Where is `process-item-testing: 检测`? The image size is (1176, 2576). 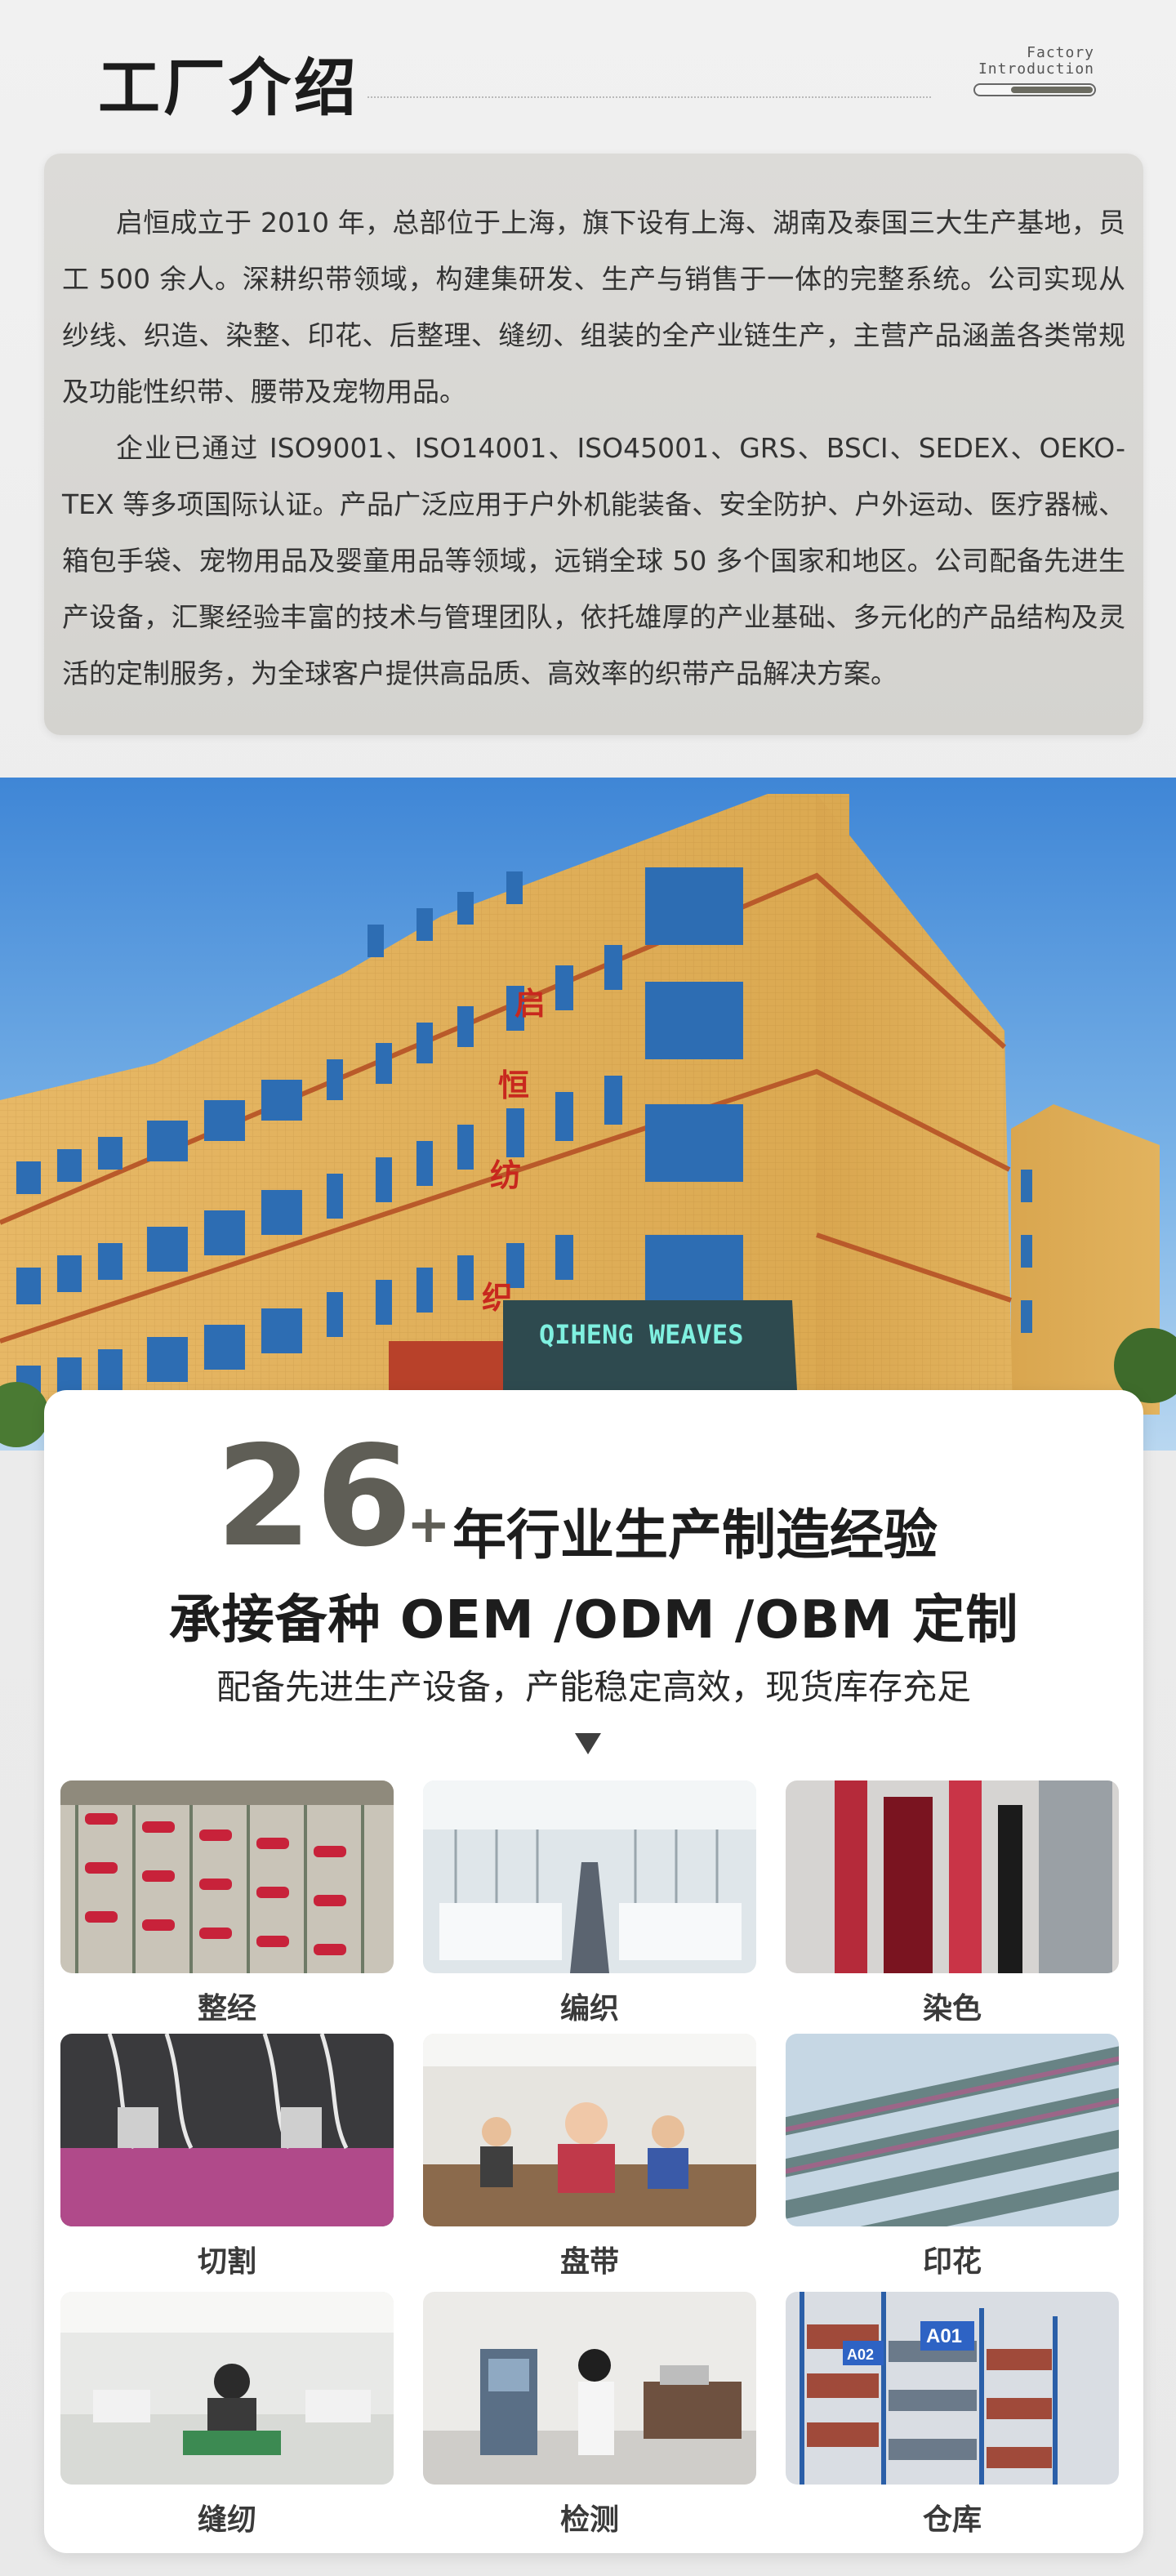
process-item-testing: 检测 is located at coordinates (589, 2414).